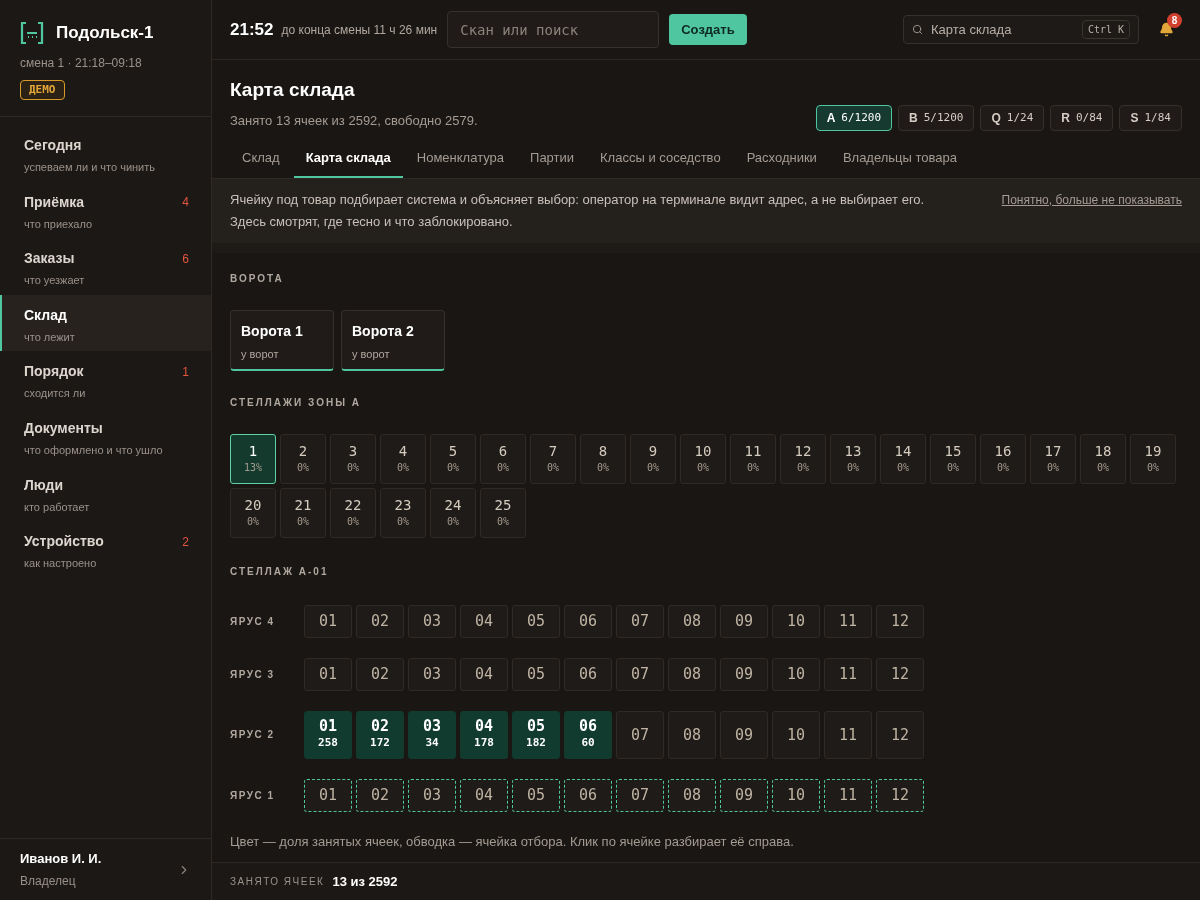 Image resolution: width=1200 pixels, height=900 pixels. Describe the element at coordinates (105, 869) in the screenshot. I see `user-menu: Иванов И. И. Владелец` at that location.